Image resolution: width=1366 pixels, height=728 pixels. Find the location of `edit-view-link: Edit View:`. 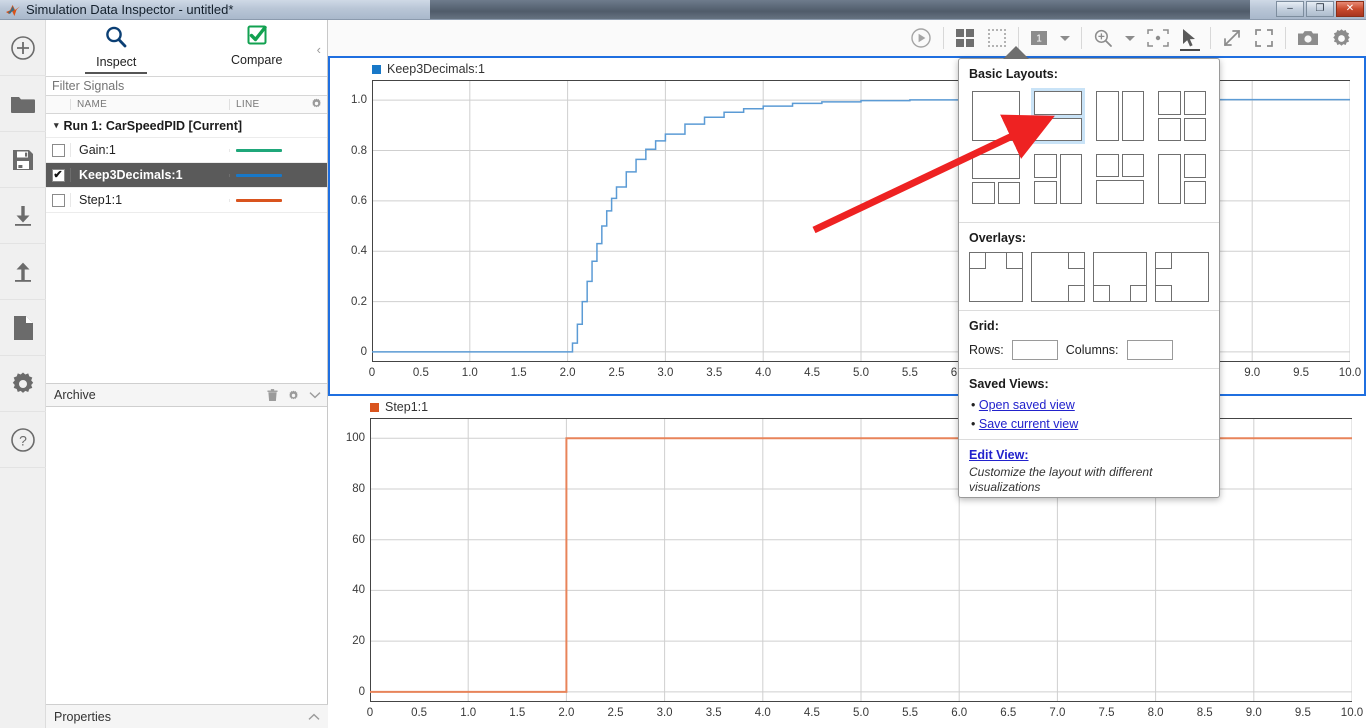

edit-view-link: Edit View: is located at coordinates (999, 455).